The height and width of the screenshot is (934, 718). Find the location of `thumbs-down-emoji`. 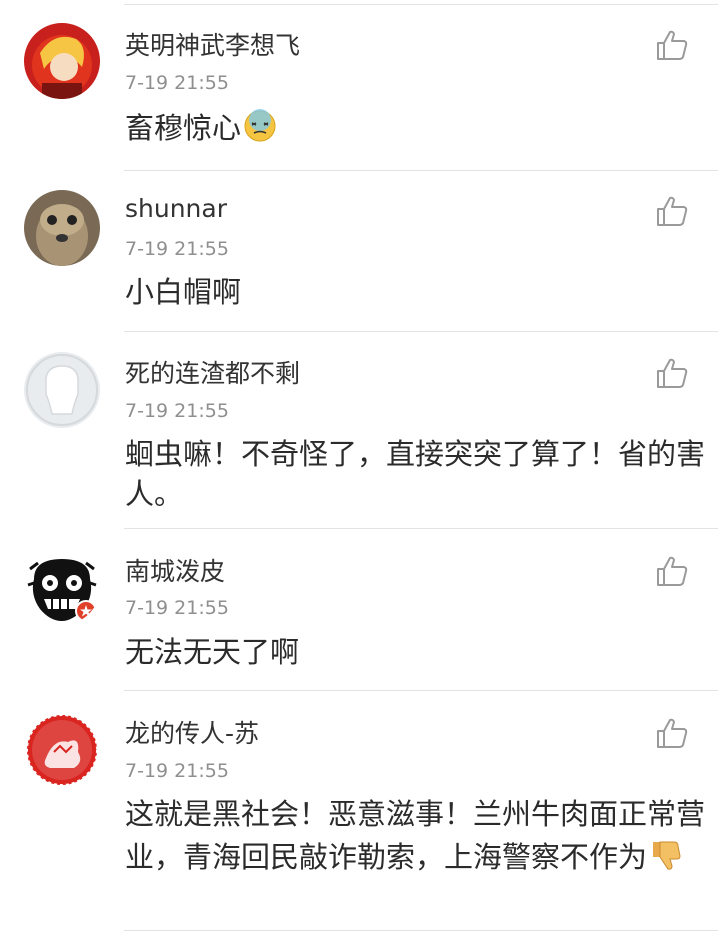

thumbs-down-emoji is located at coordinates (667, 855).